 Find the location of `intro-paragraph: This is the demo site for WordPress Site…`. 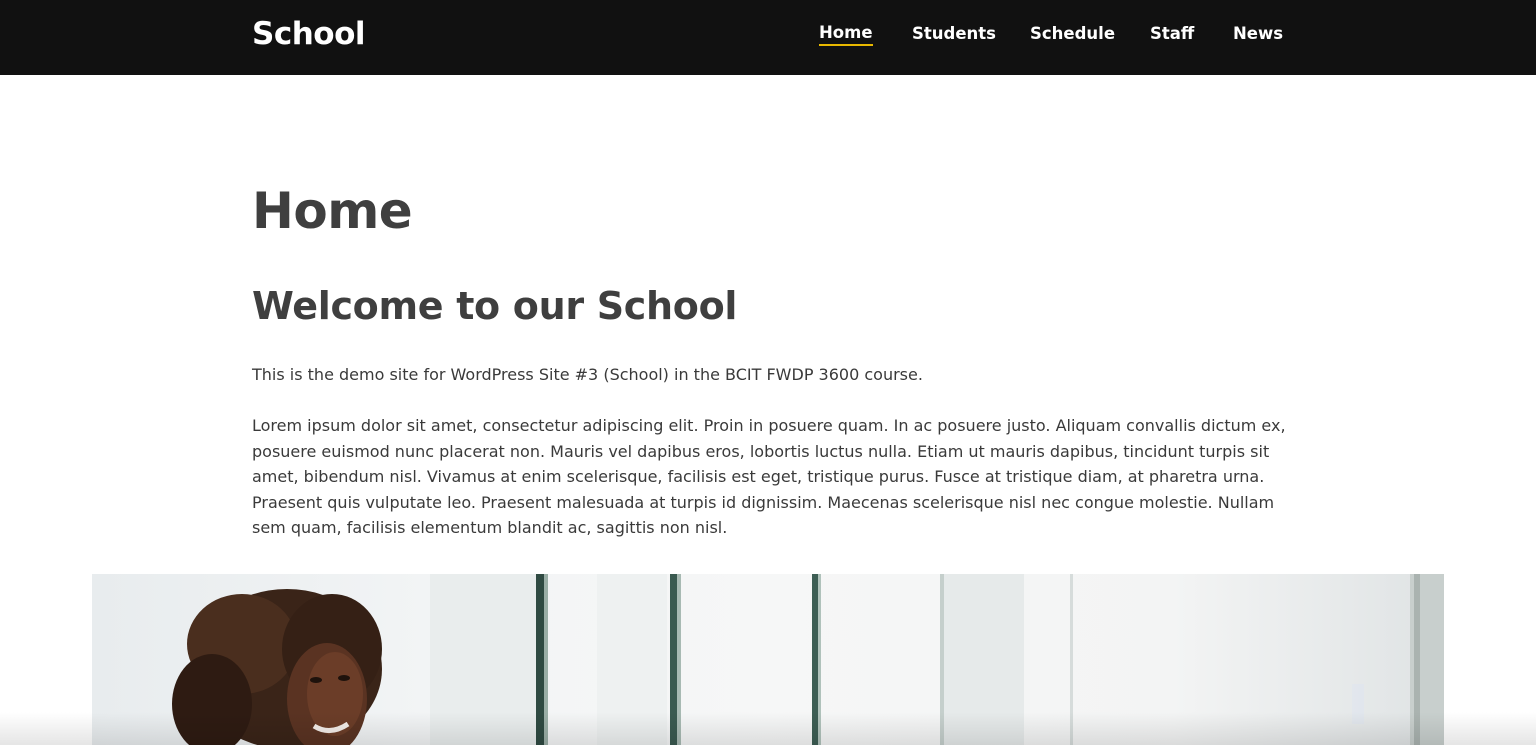

intro-paragraph: This is the demo site for WordPress Site… is located at coordinates (587, 374).